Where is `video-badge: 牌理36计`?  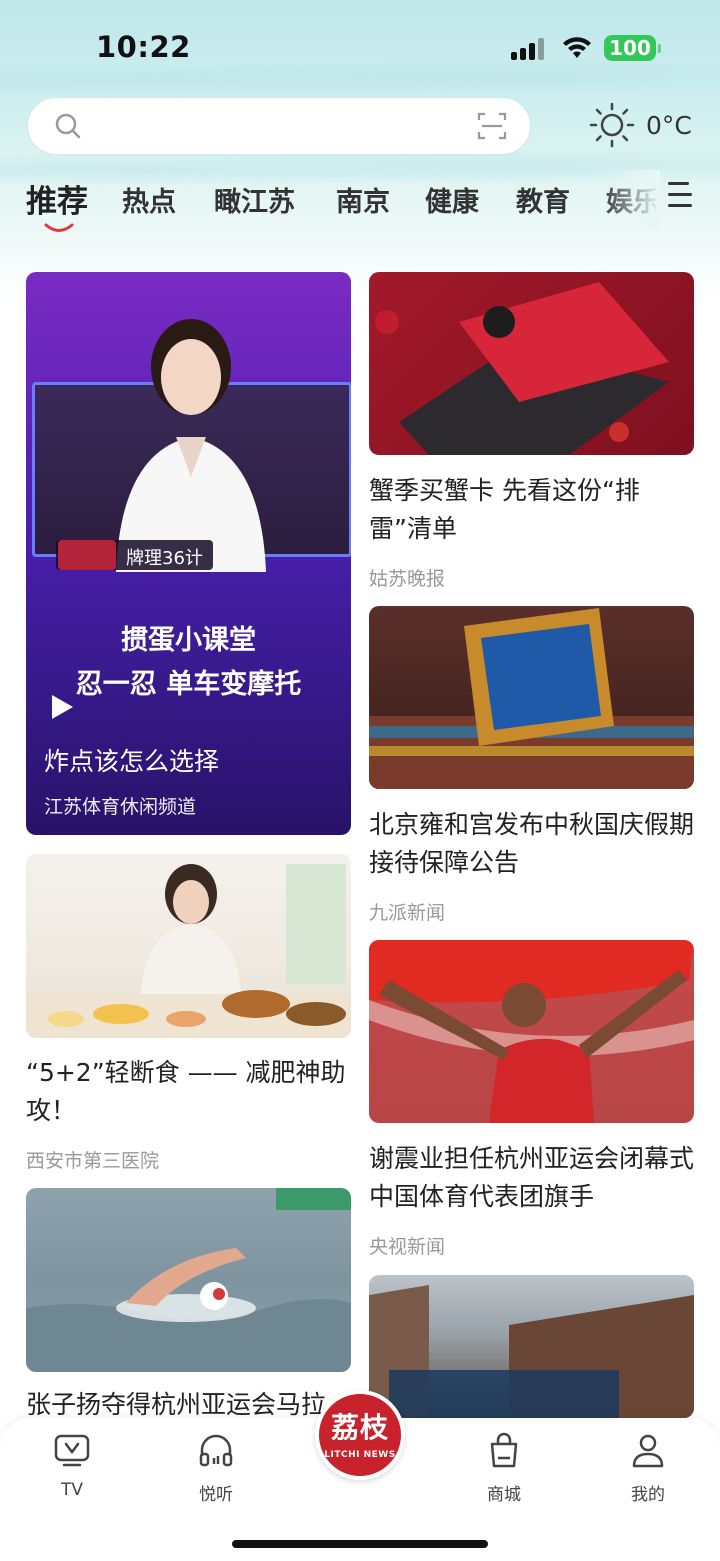 video-badge: 牌理36计 is located at coordinates (134, 555).